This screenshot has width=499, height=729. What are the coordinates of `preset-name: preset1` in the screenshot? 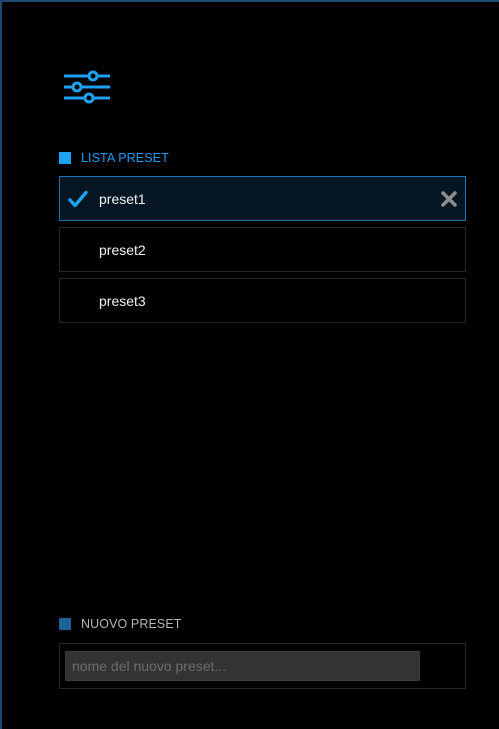 It's located at (122, 199).